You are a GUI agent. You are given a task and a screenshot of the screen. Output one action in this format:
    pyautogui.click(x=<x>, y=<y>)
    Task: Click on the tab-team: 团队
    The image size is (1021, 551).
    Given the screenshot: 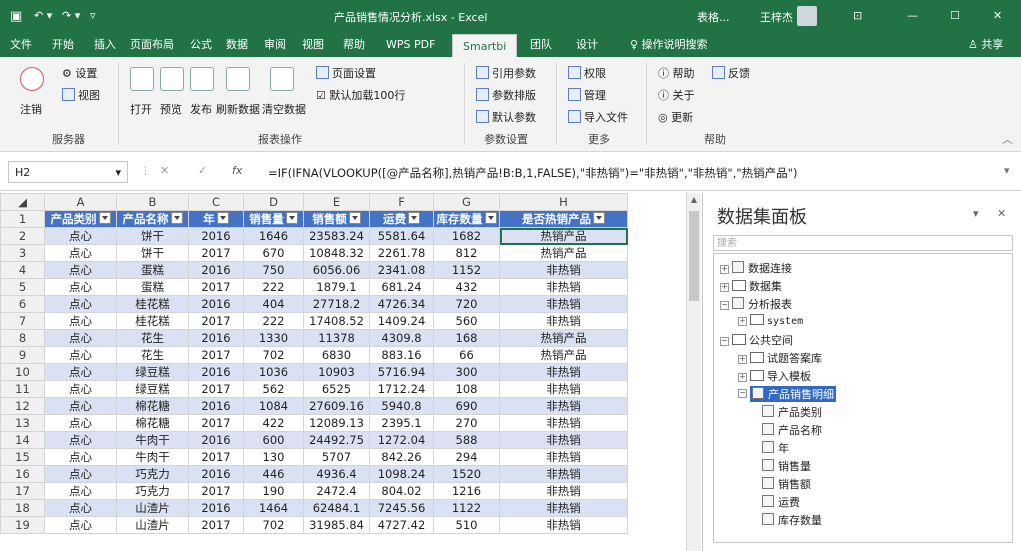 What is the action you would take?
    pyautogui.click(x=541, y=44)
    